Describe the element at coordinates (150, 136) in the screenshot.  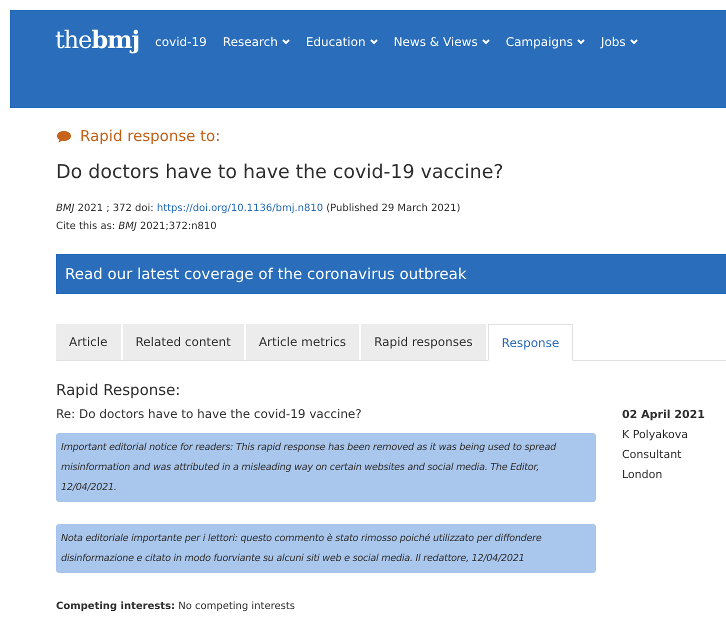
I see `kicker-label: Rapid response to:` at that location.